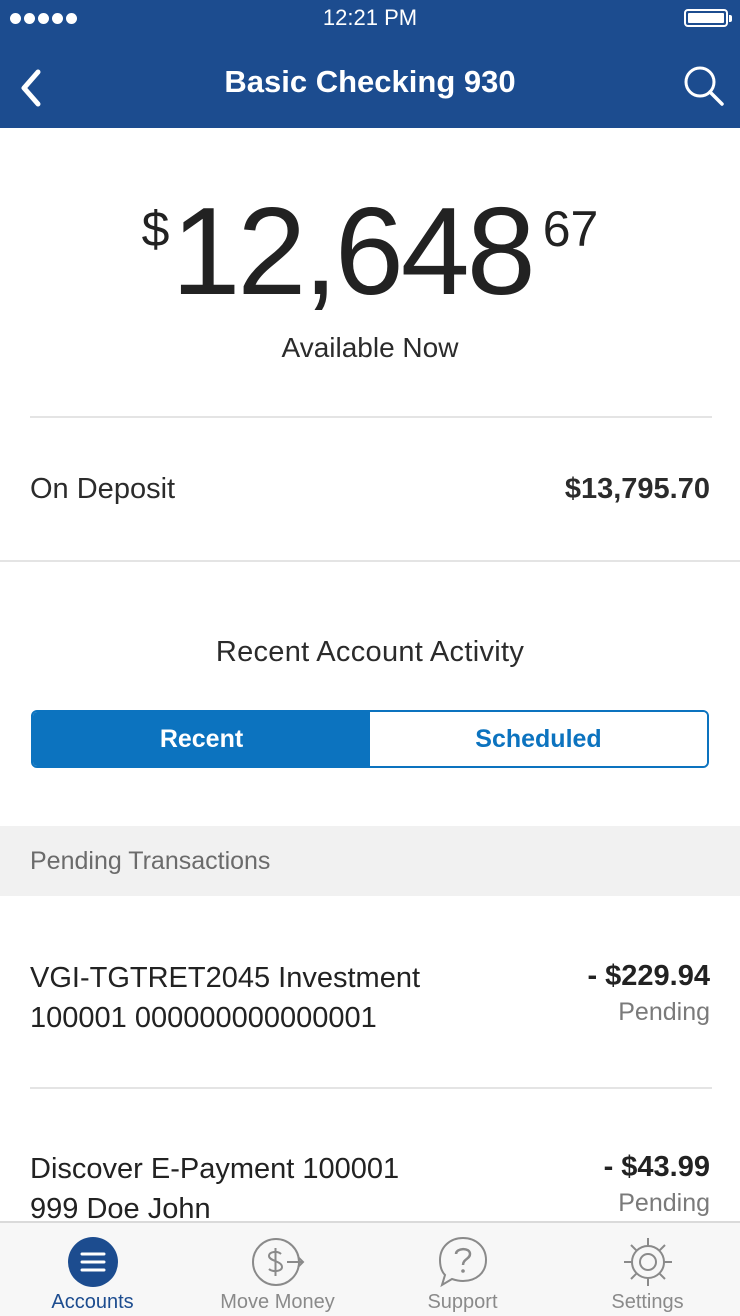  I want to click on app-header: 12:21 PM Basic Checking 930, so click(370, 64).